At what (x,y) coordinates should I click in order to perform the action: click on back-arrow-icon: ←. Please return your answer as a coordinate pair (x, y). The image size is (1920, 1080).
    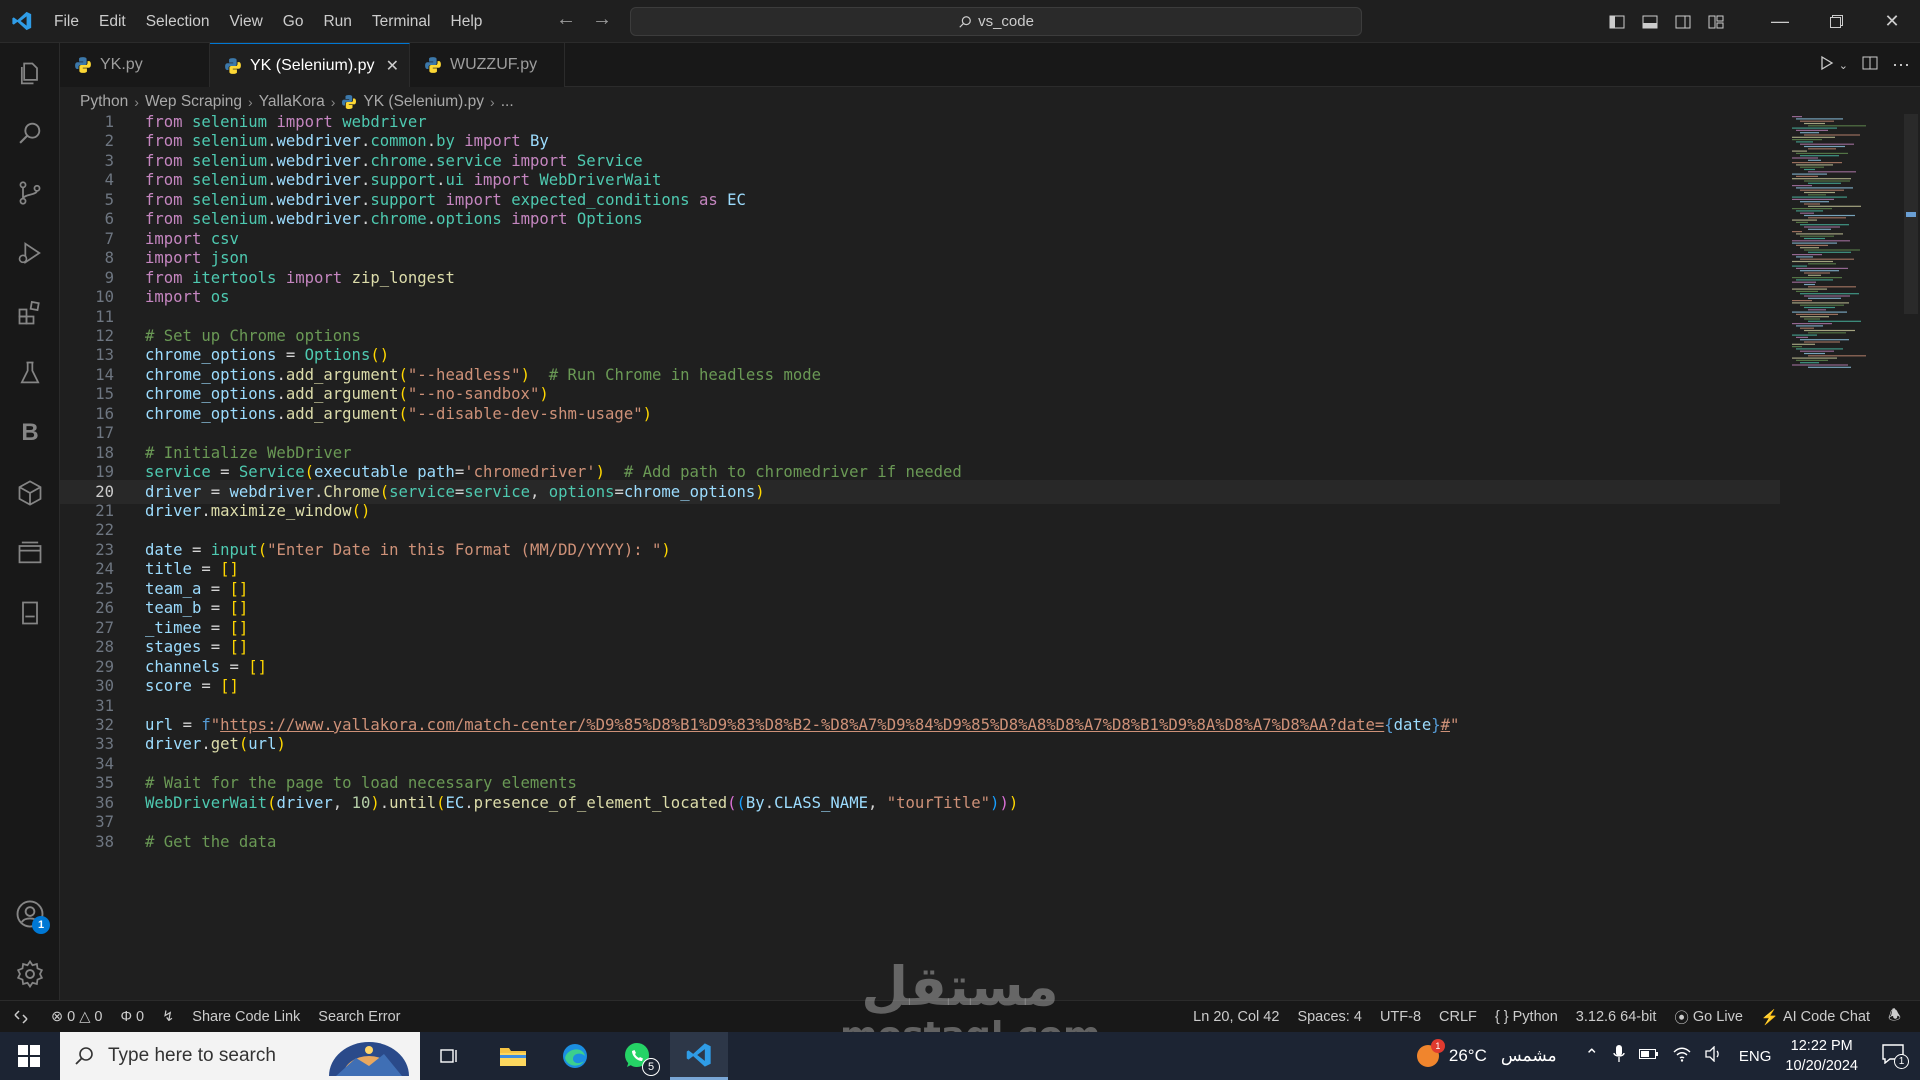
    Looking at the image, I should click on (566, 19).